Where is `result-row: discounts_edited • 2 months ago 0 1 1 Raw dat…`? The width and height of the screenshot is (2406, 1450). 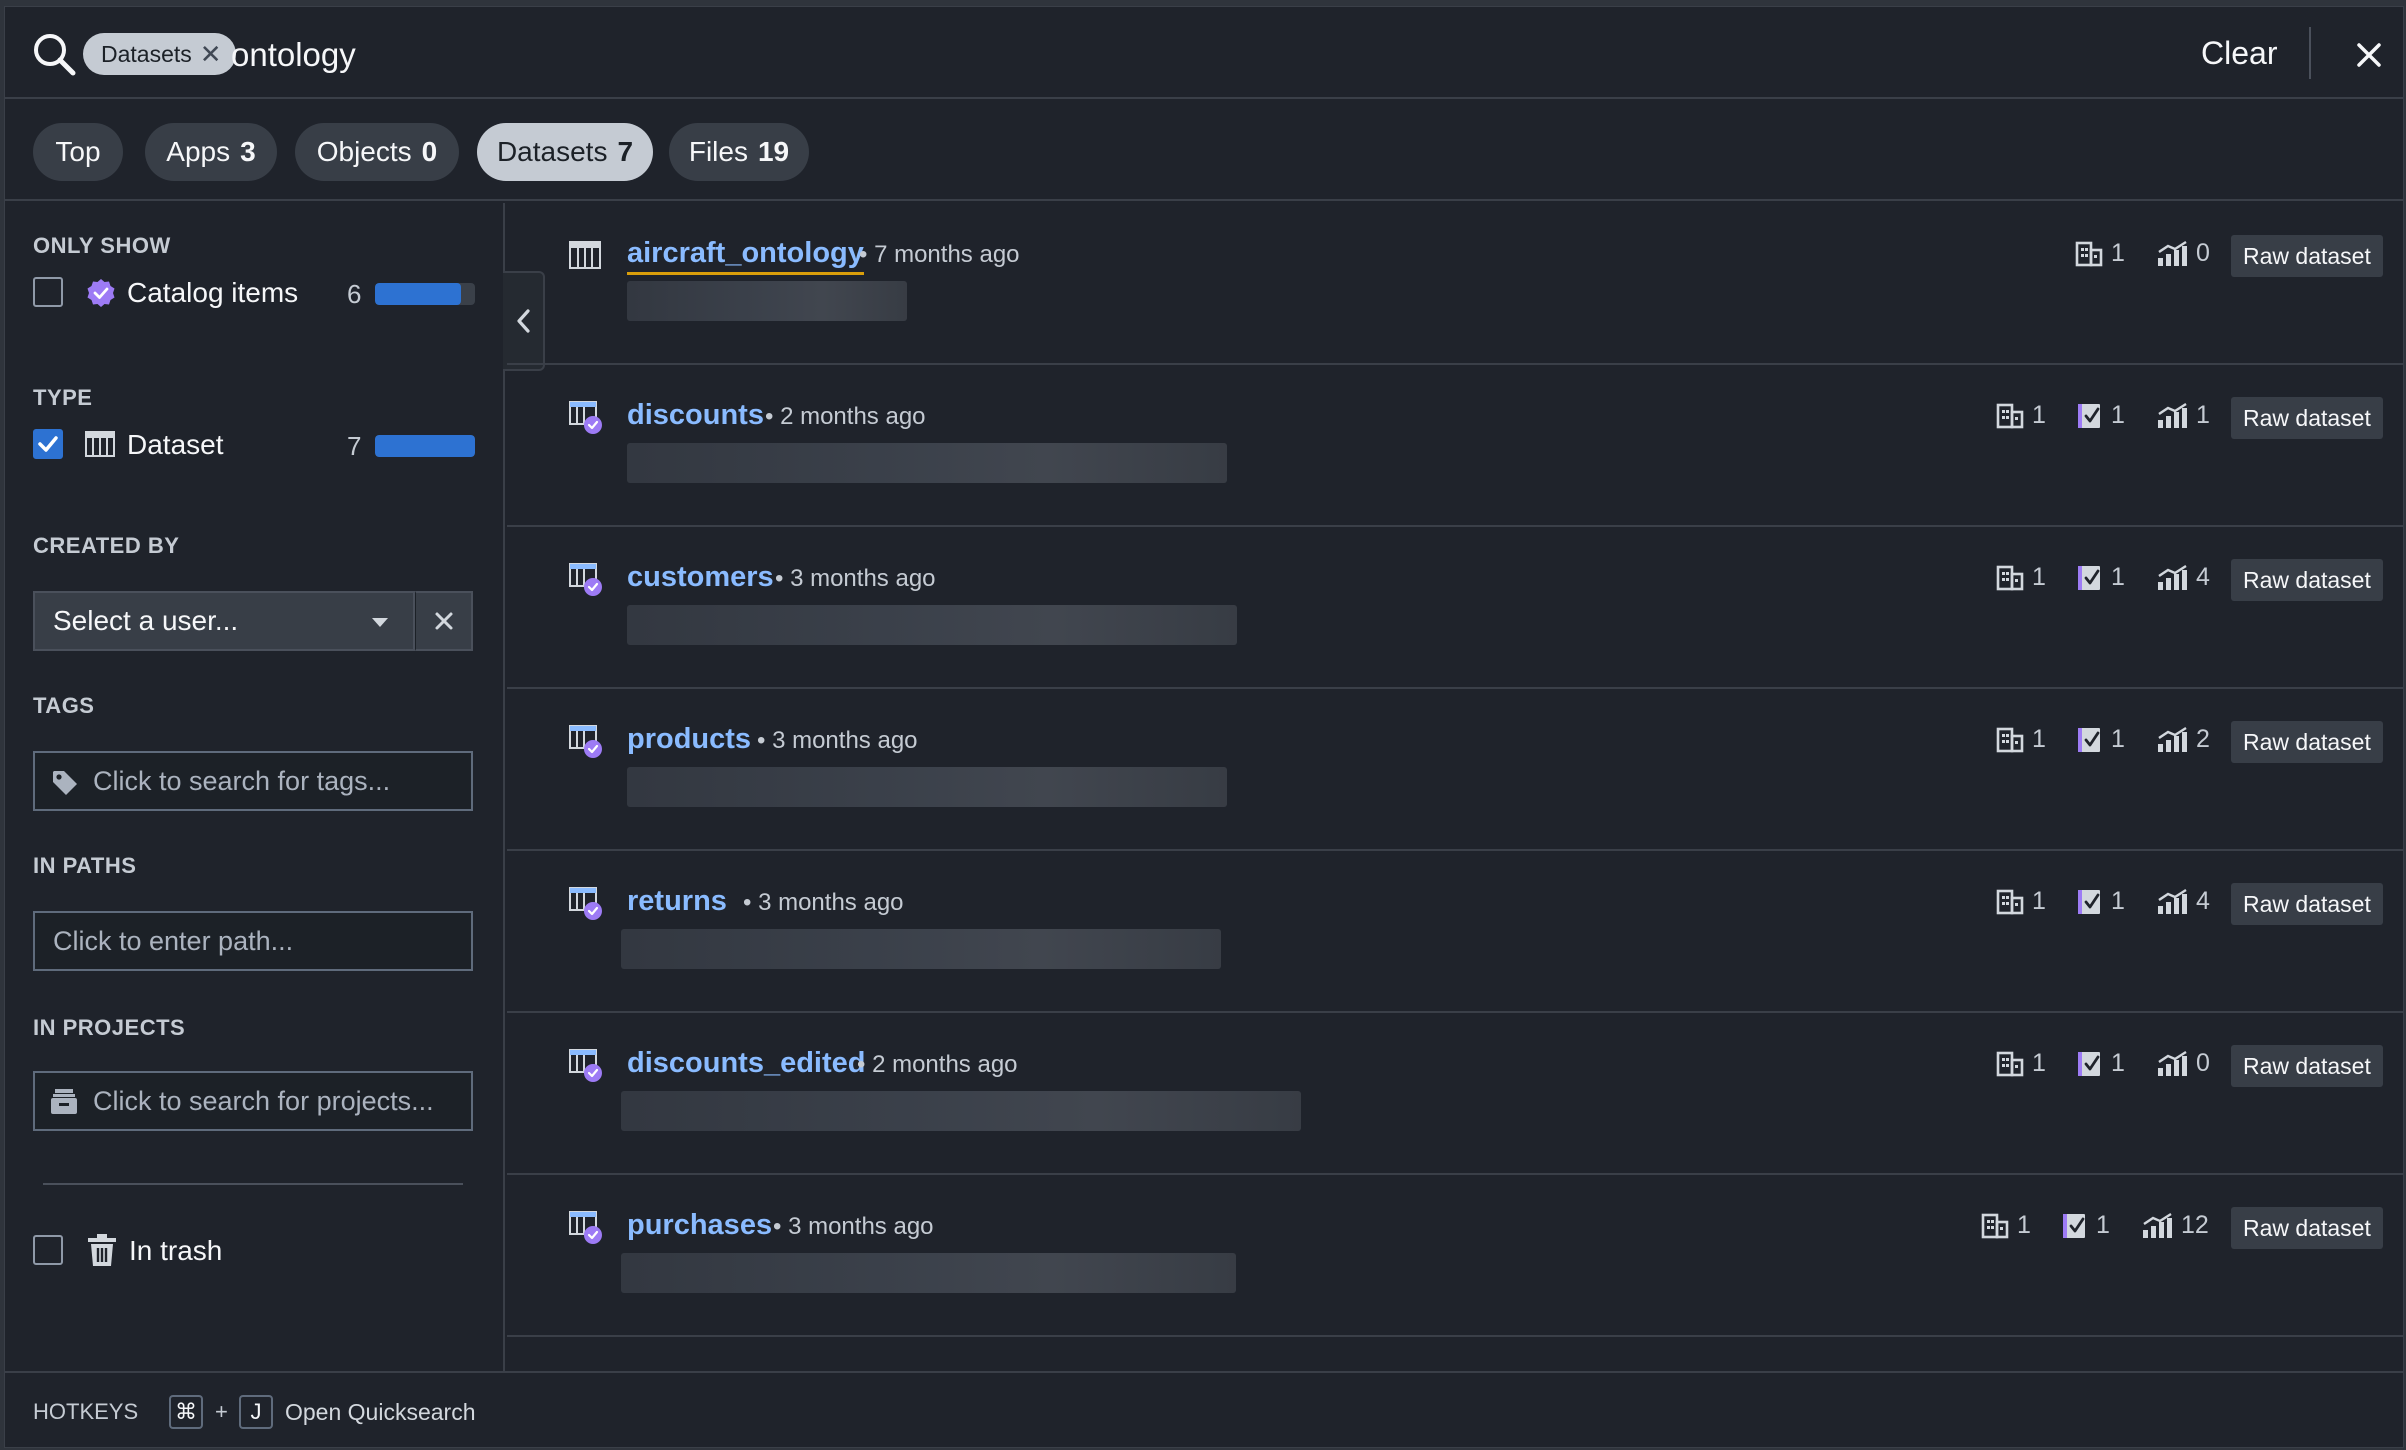 result-row: discounts_edited • 2 months ago 0 1 1 Raw dat… is located at coordinates (1455, 1094).